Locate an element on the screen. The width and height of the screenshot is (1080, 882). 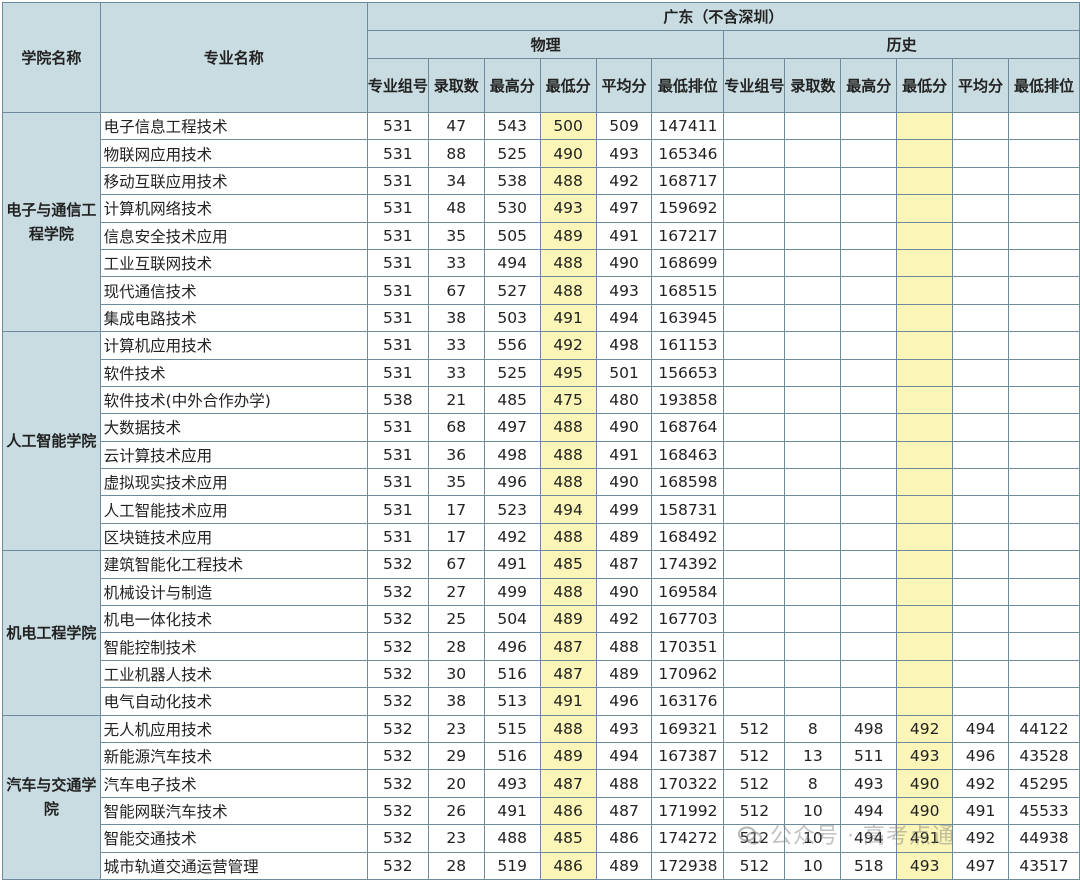
physics-avg-cell: 480 is located at coordinates (624, 400).